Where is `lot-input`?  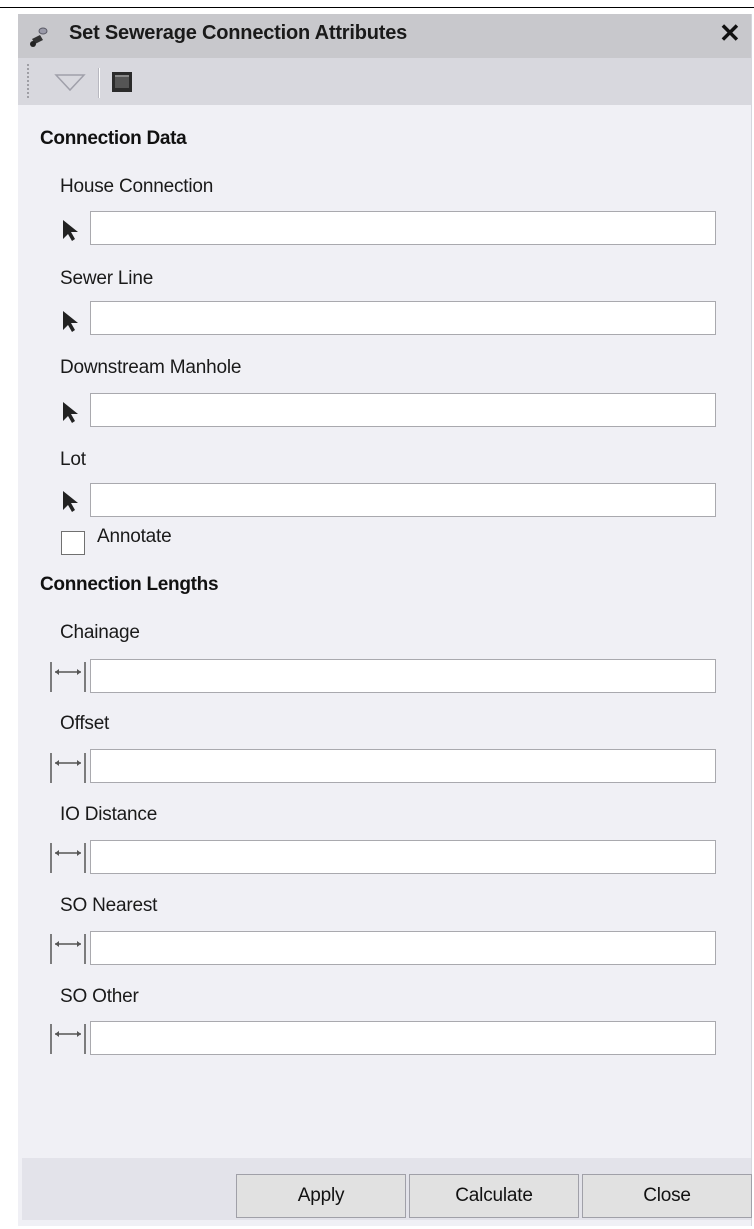 lot-input is located at coordinates (403, 500).